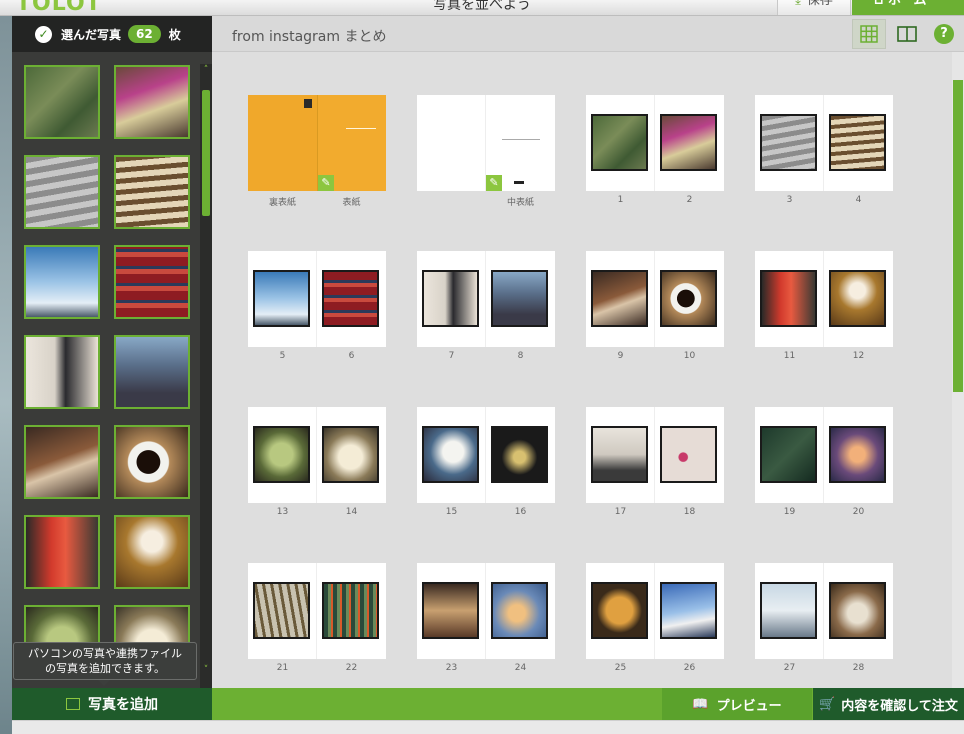  What do you see at coordinates (282, 143) in the screenshot?
I see `back-cover-page` at bounding box center [282, 143].